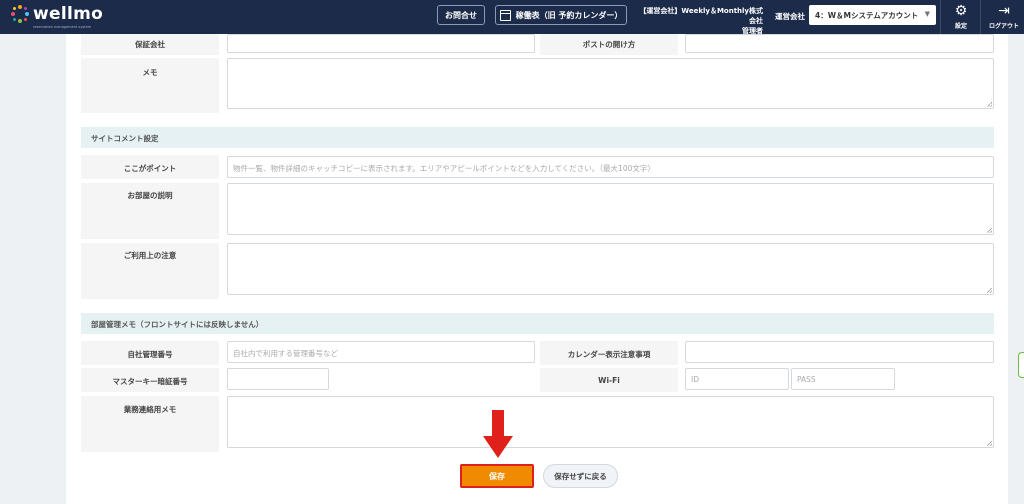 The height and width of the screenshot is (504, 1024). Describe the element at coordinates (610, 422) in the screenshot. I see `business-memo-textarea` at that location.